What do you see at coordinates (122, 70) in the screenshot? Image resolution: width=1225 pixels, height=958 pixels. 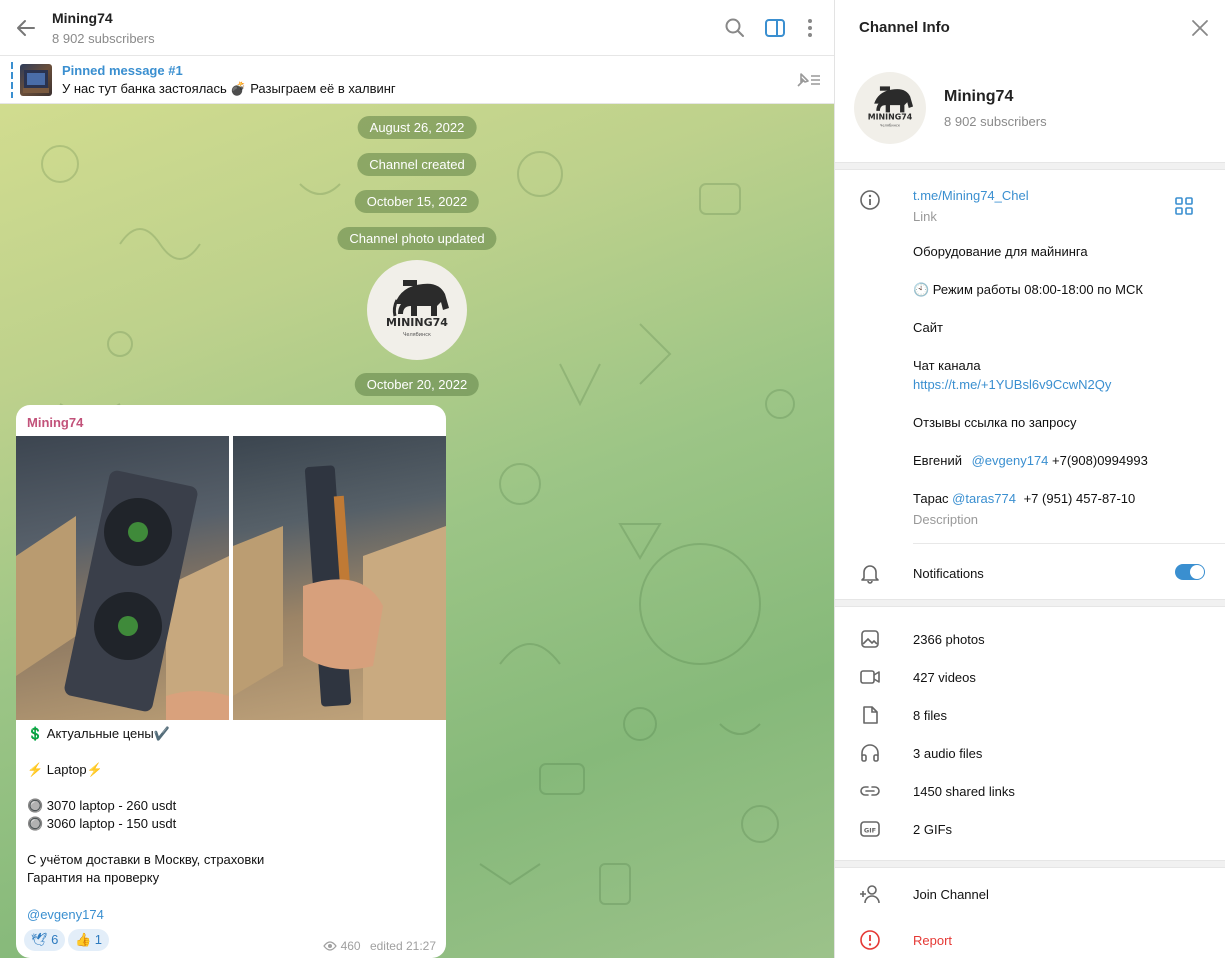 I see `pinned-title: Pinned message #1` at bounding box center [122, 70].